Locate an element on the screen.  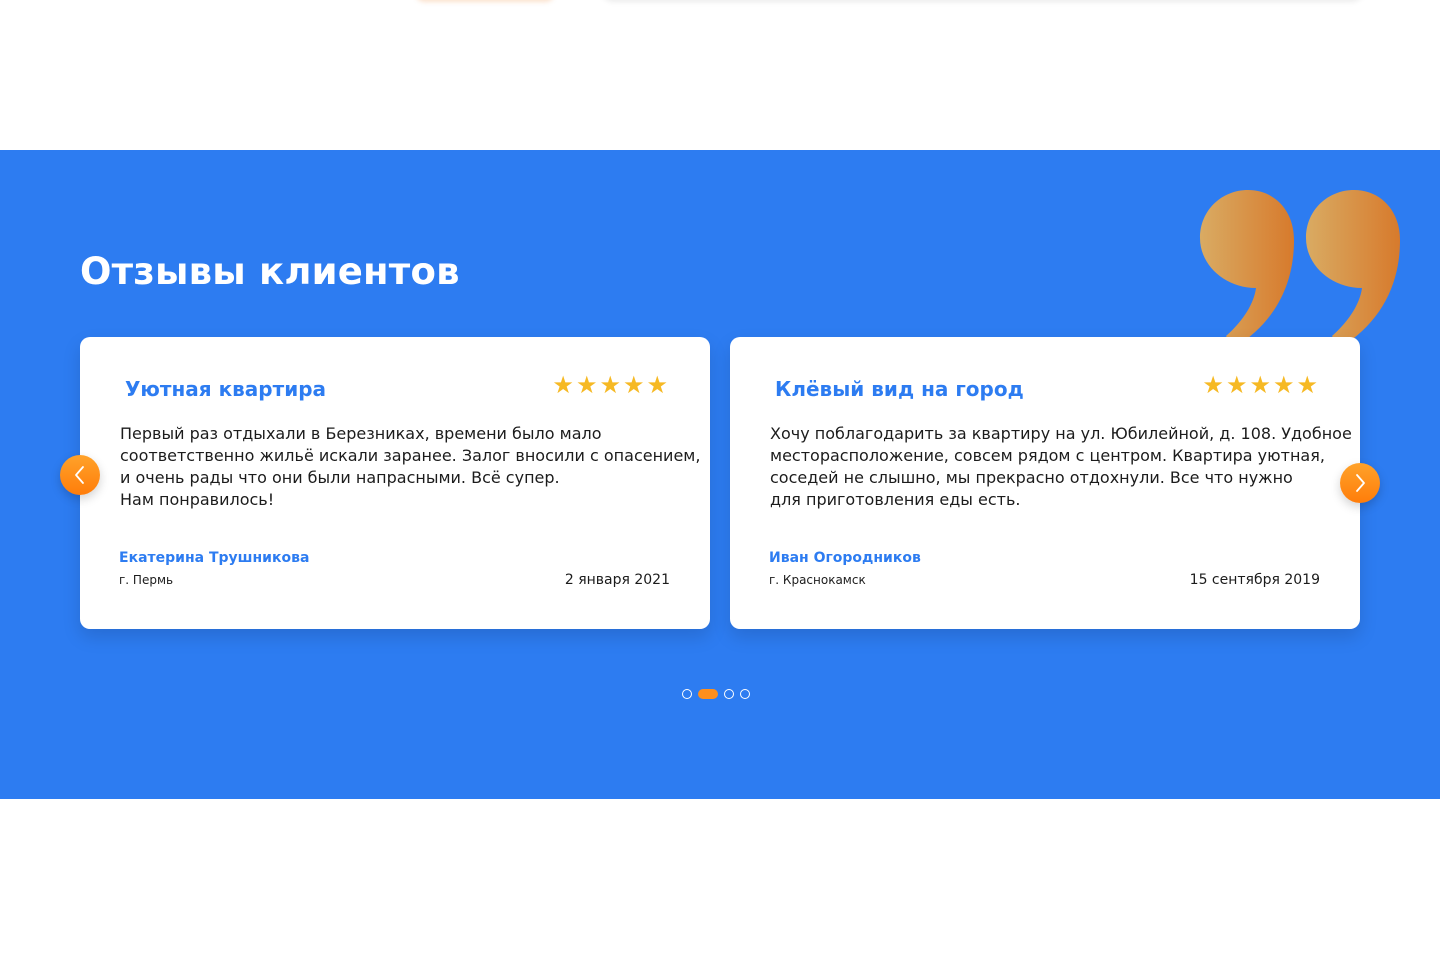
carousel-next-button is located at coordinates (1360, 483).